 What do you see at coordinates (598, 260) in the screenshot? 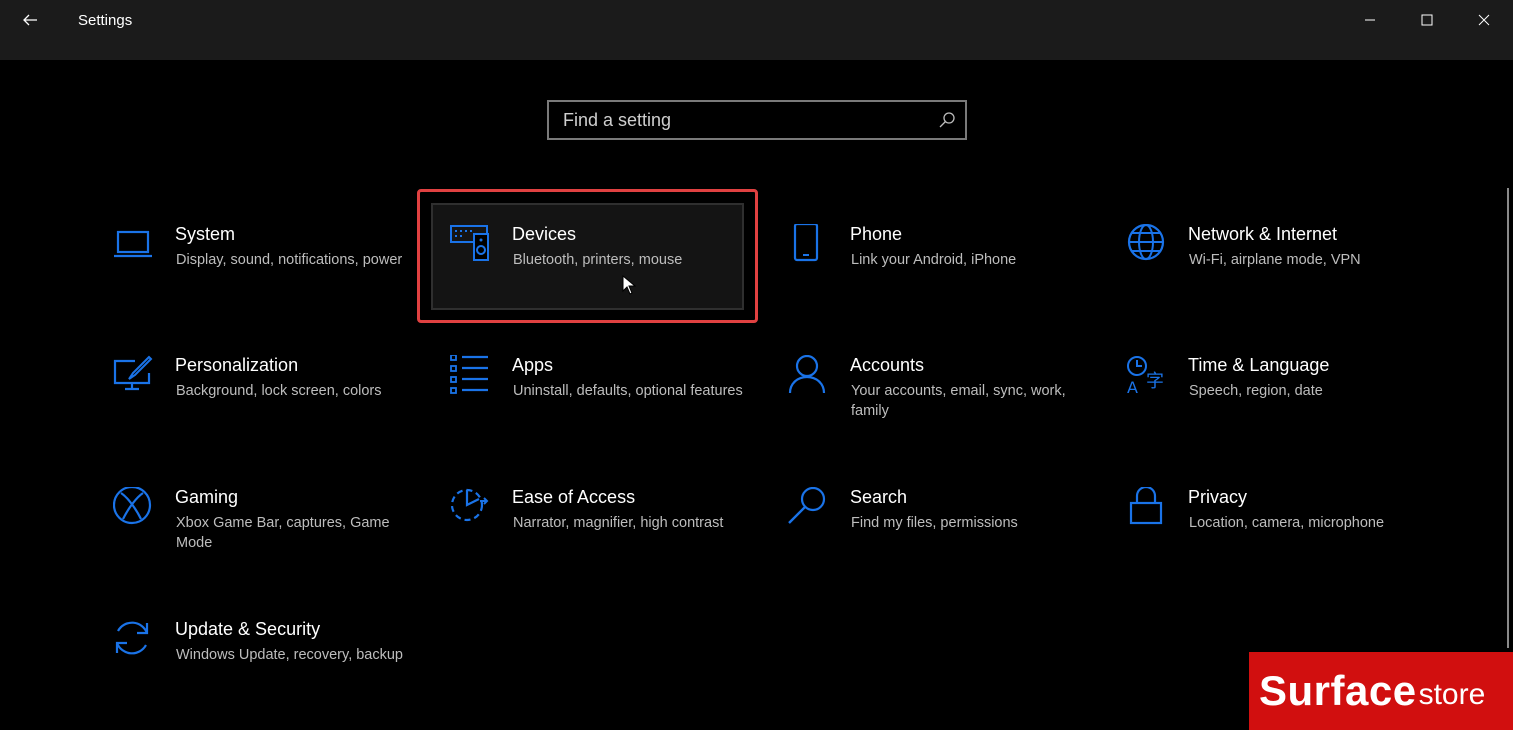
I see `category-description: Bluetooth, printers, mouse` at bounding box center [598, 260].